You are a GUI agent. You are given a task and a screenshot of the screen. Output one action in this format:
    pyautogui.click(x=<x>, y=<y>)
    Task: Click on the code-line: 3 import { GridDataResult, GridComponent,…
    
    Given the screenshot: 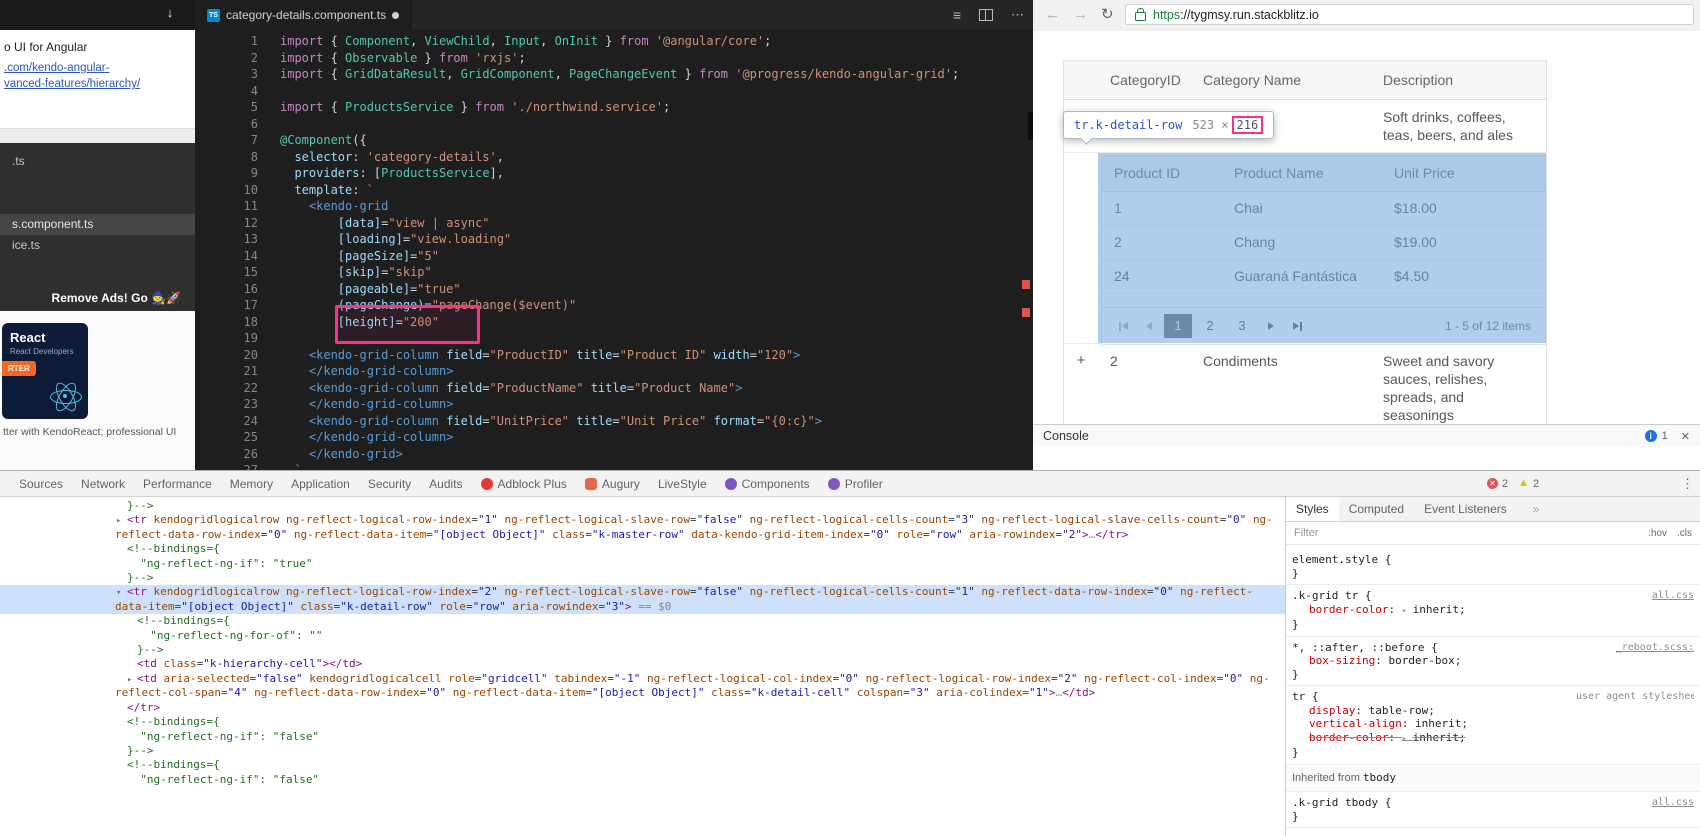 What is the action you would take?
    pyautogui.click(x=614, y=74)
    